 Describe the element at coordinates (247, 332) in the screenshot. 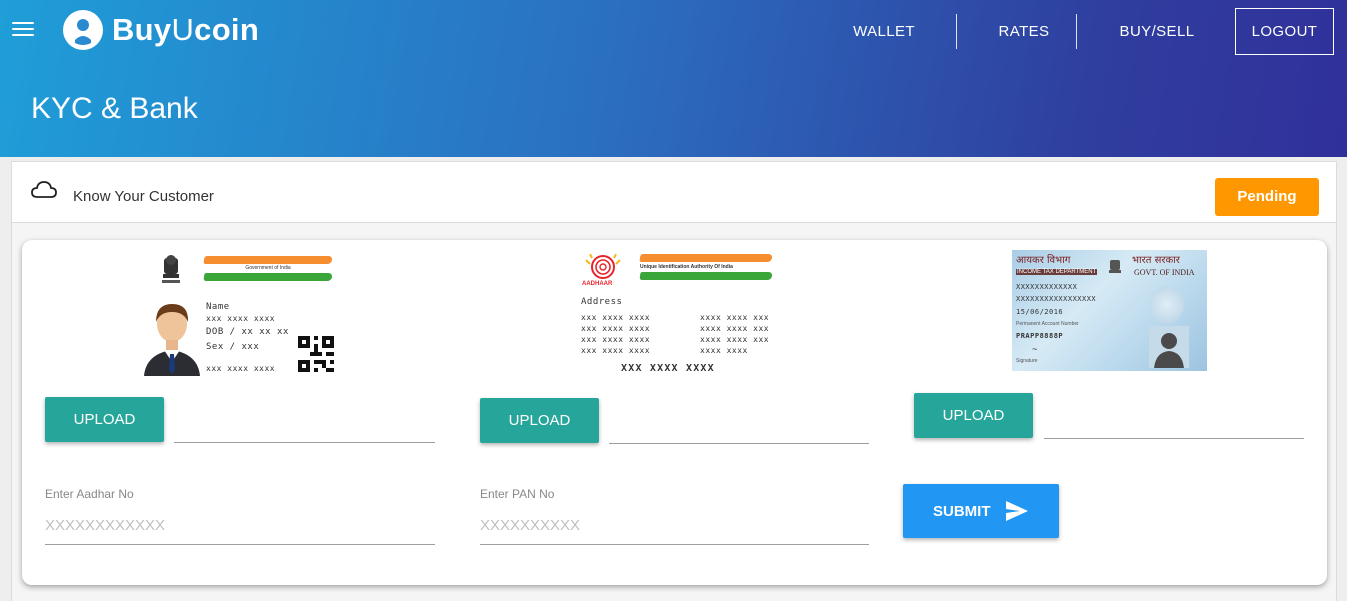

I see `dob-text: DOB / xx xx xx` at that location.